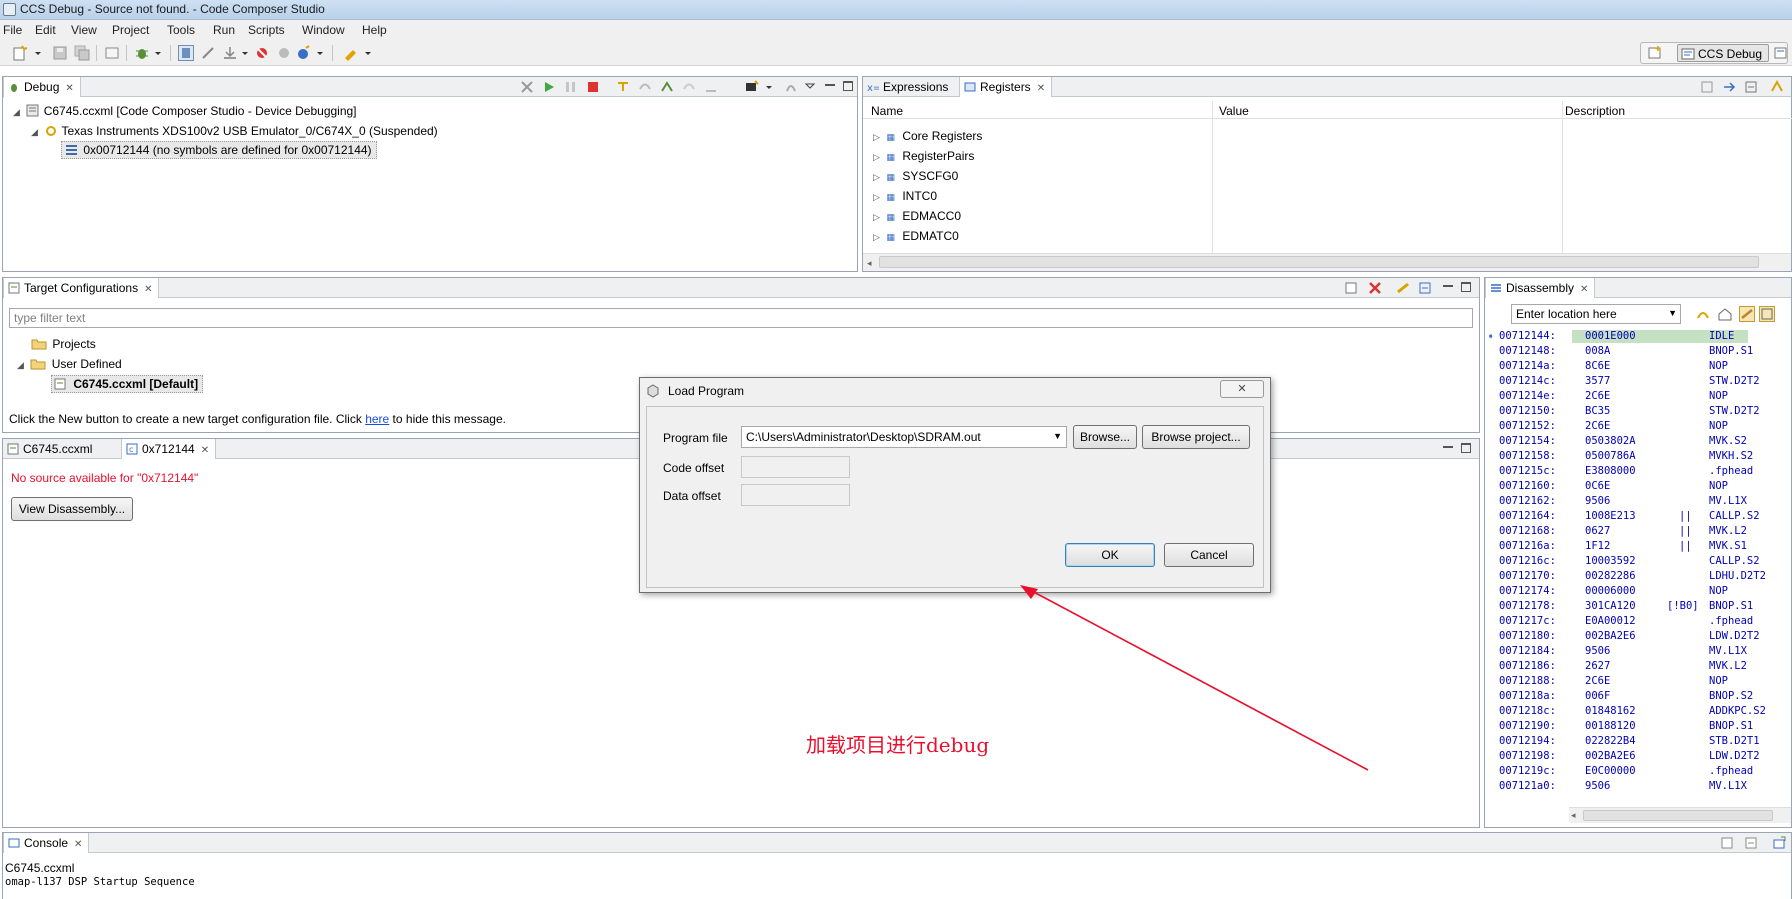 The height and width of the screenshot is (899, 1792). What do you see at coordinates (1725, 314) in the screenshot?
I see `home-icon` at bounding box center [1725, 314].